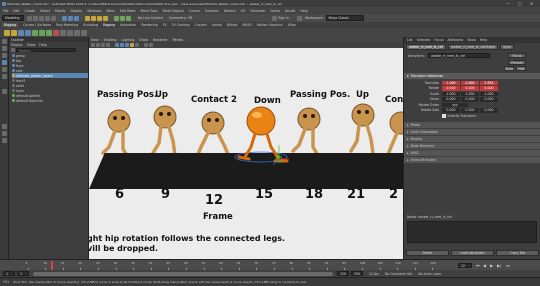  I want to click on range-bar, so click(183, 273).